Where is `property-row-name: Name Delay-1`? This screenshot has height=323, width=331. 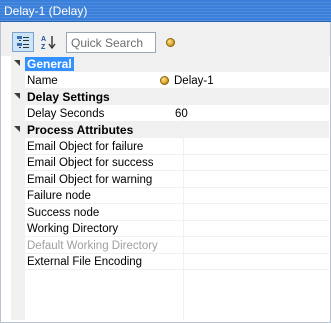 property-row-name: Name Delay-1 is located at coordinates (170, 81).